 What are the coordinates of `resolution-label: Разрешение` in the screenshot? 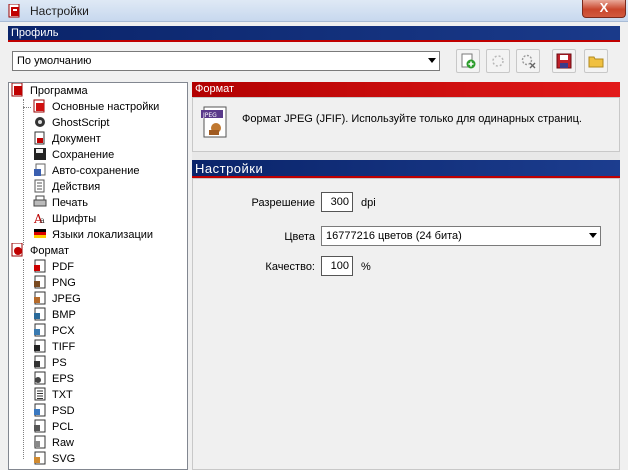 It's located at (283, 203).